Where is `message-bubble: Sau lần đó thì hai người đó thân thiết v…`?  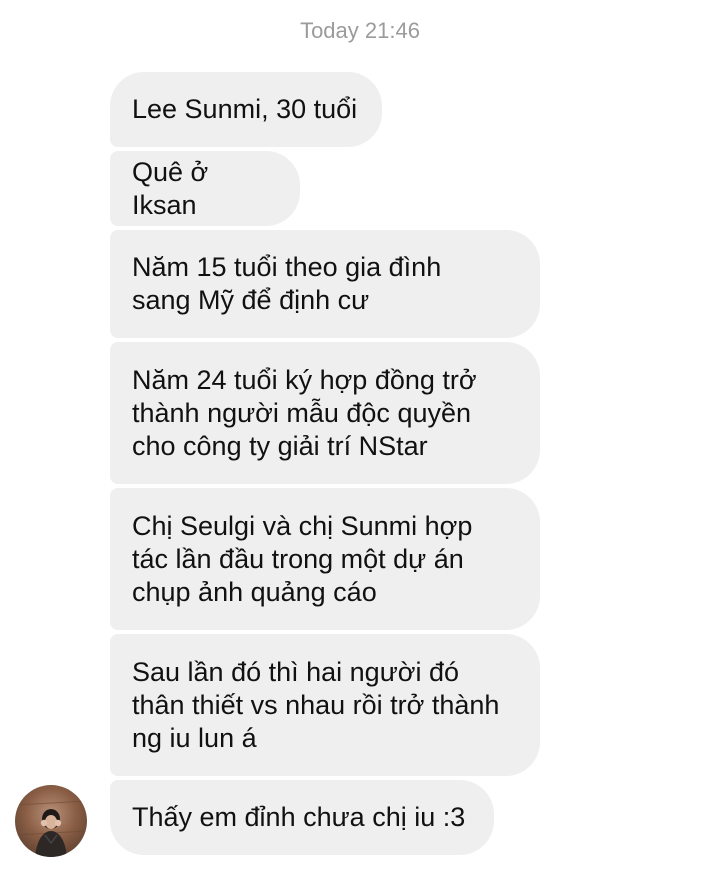 message-bubble: Sau lần đó thì hai người đó thân thiết v… is located at coordinates (325, 705).